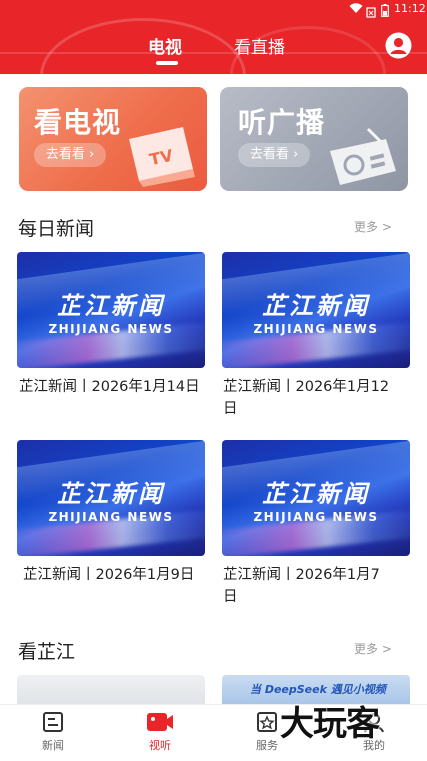 Image resolution: width=427 pixels, height=761 pixels. I want to click on news-card: 芷江新闻 ZHIJIANG NEWS 芷江新闻丨2026年1月7日, so click(316, 525).